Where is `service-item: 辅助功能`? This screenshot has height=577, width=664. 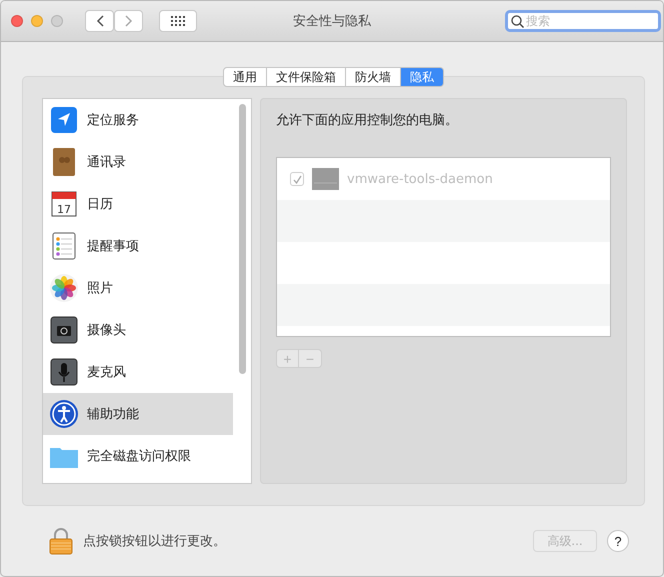 service-item: 辅助功能 is located at coordinates (138, 414).